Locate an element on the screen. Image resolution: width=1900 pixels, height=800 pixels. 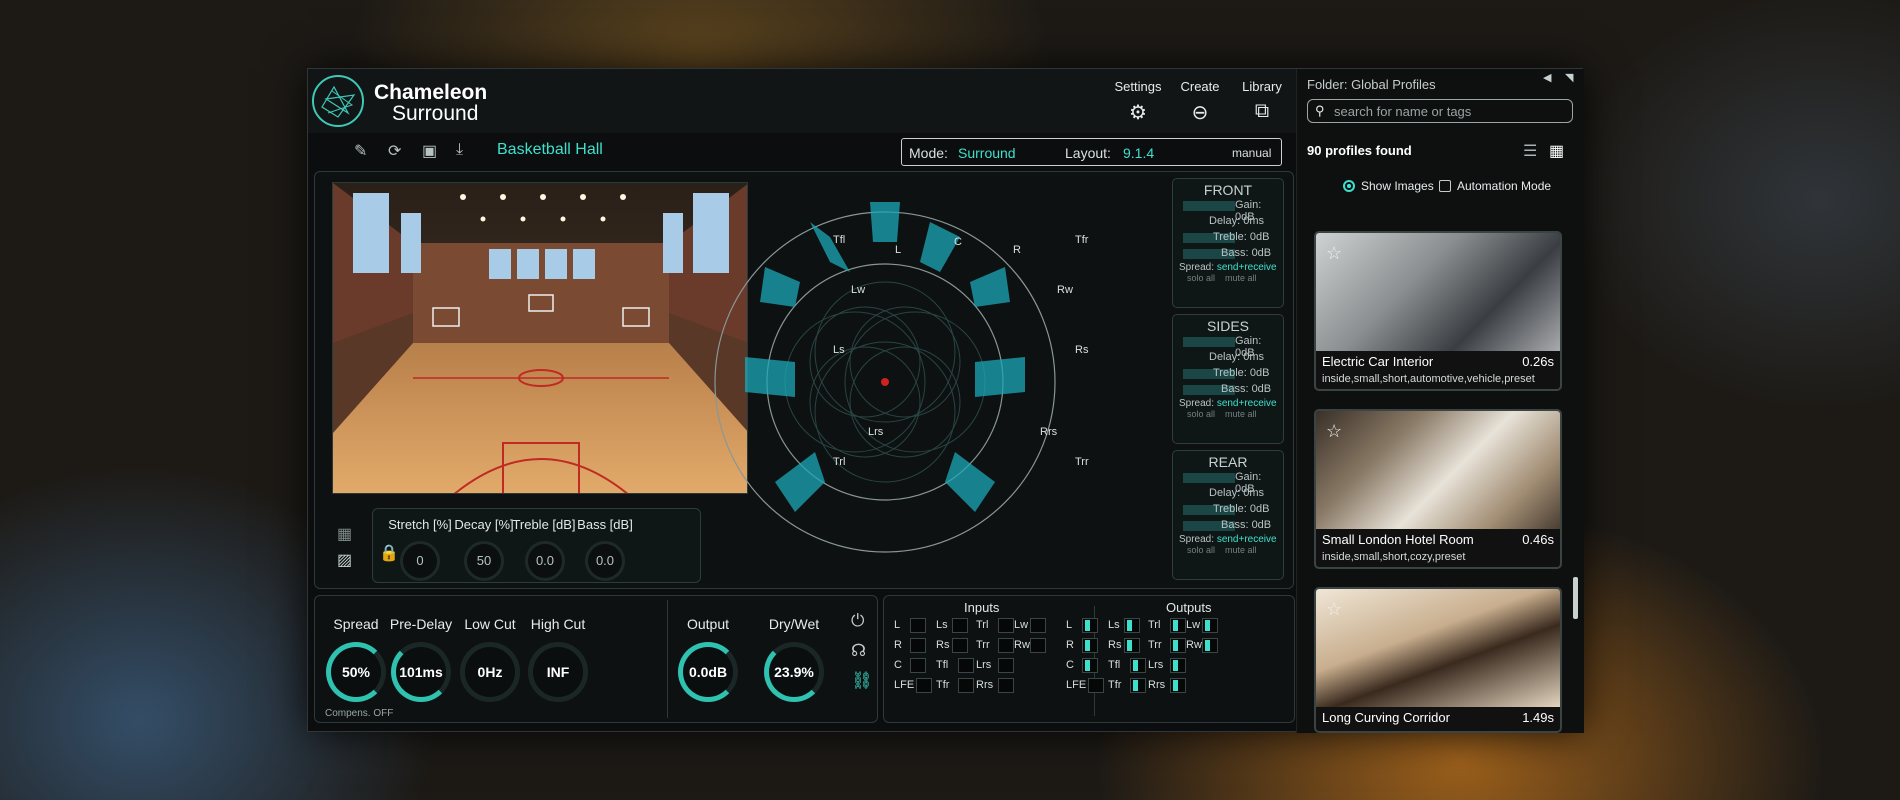
search-input: ⚲ search for name or tags is located at coordinates (1440, 111).